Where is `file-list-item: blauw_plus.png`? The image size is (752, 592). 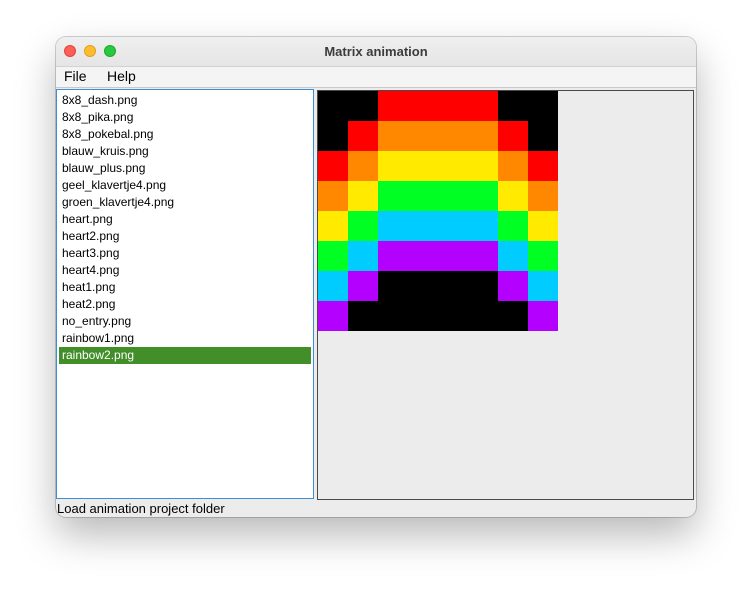
file-list-item: blauw_plus.png is located at coordinates (185, 168).